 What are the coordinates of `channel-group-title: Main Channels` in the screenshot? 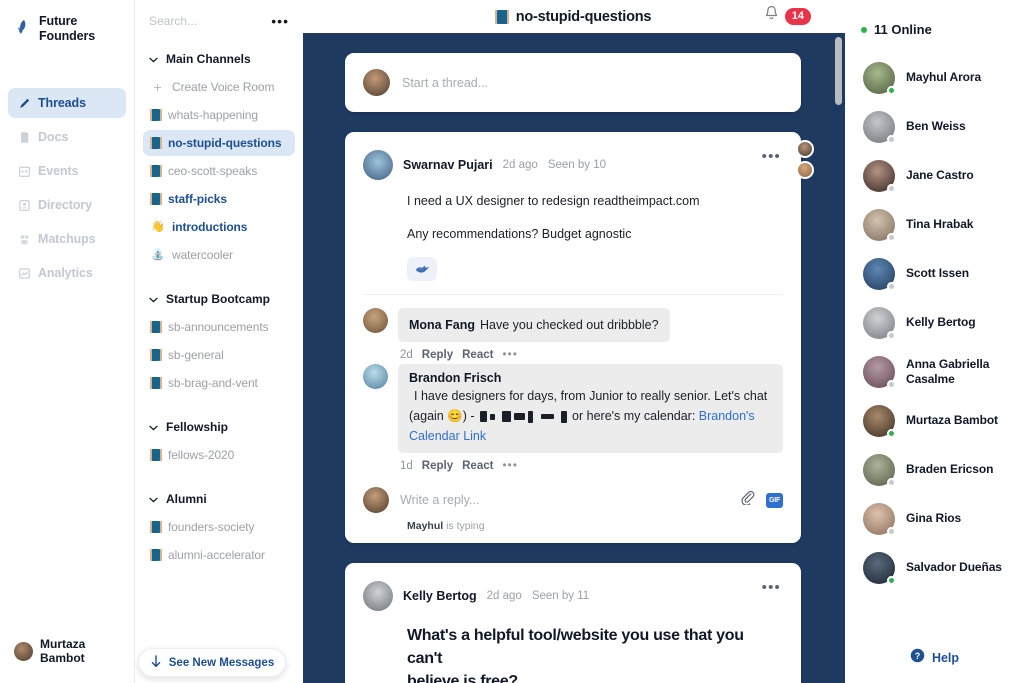 It's located at (208, 59).